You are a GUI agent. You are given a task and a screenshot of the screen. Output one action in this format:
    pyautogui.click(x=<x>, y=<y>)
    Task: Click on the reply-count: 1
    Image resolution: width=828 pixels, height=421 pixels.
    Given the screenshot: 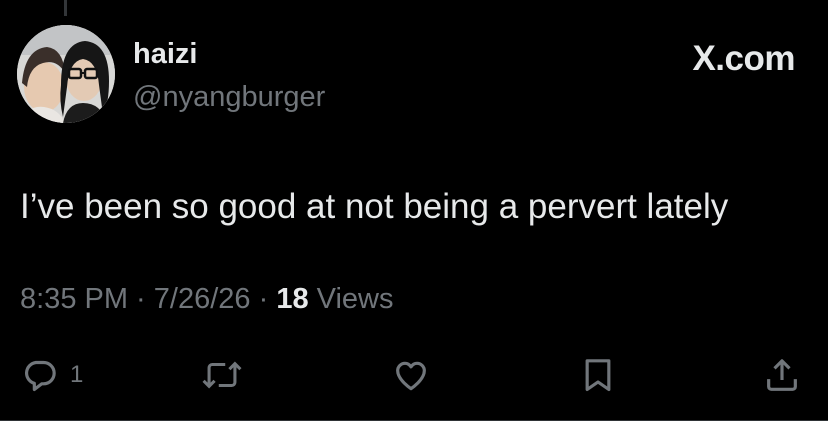 What is the action you would take?
    pyautogui.click(x=77, y=374)
    